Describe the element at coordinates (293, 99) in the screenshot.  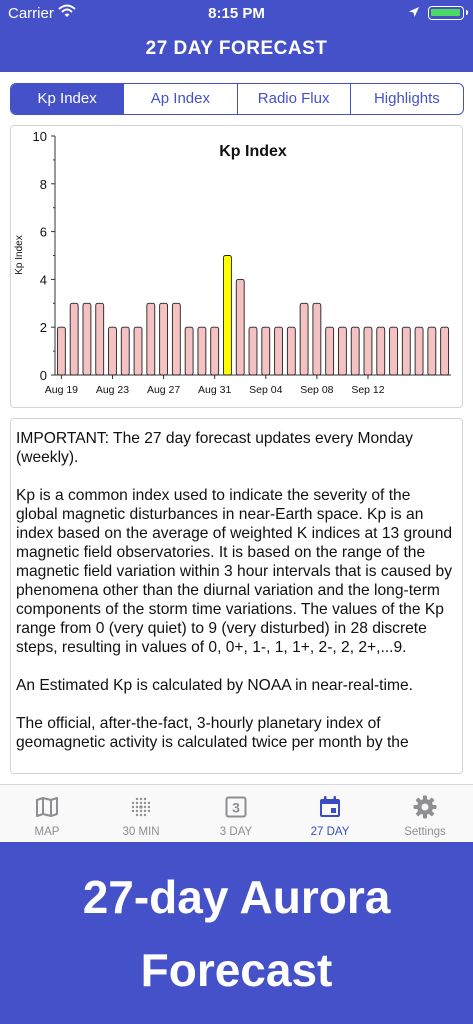
I see `segment-radio-flux: Radio Flux` at that location.